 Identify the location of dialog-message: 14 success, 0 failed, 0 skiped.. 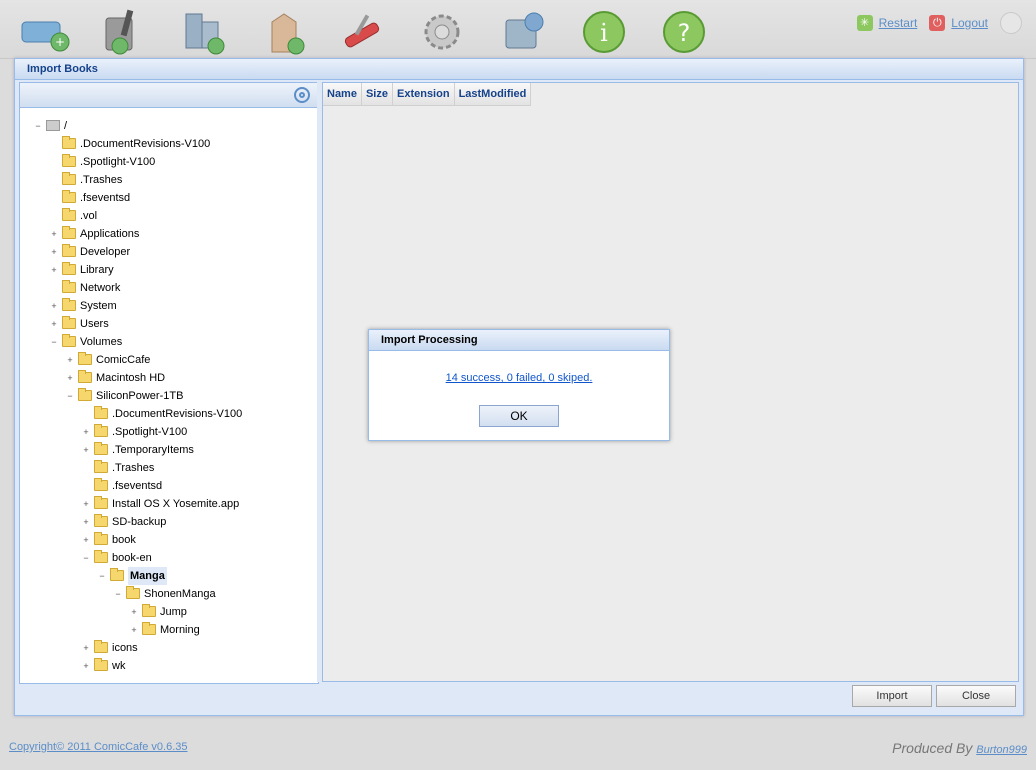
(519, 378).